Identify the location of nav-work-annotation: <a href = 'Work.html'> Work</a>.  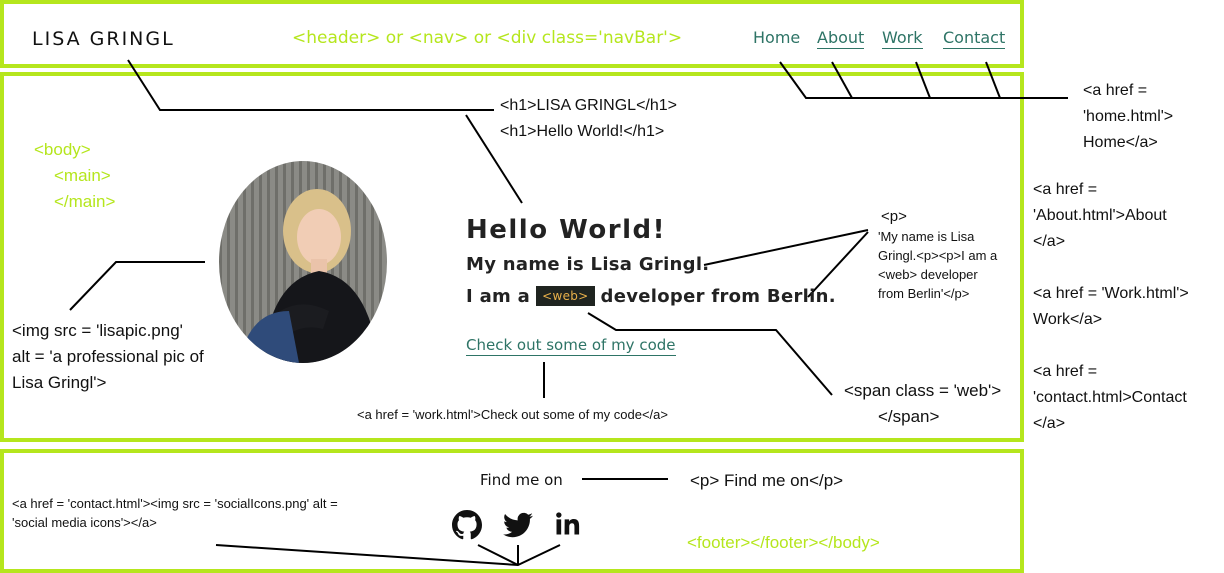
(1111, 307).